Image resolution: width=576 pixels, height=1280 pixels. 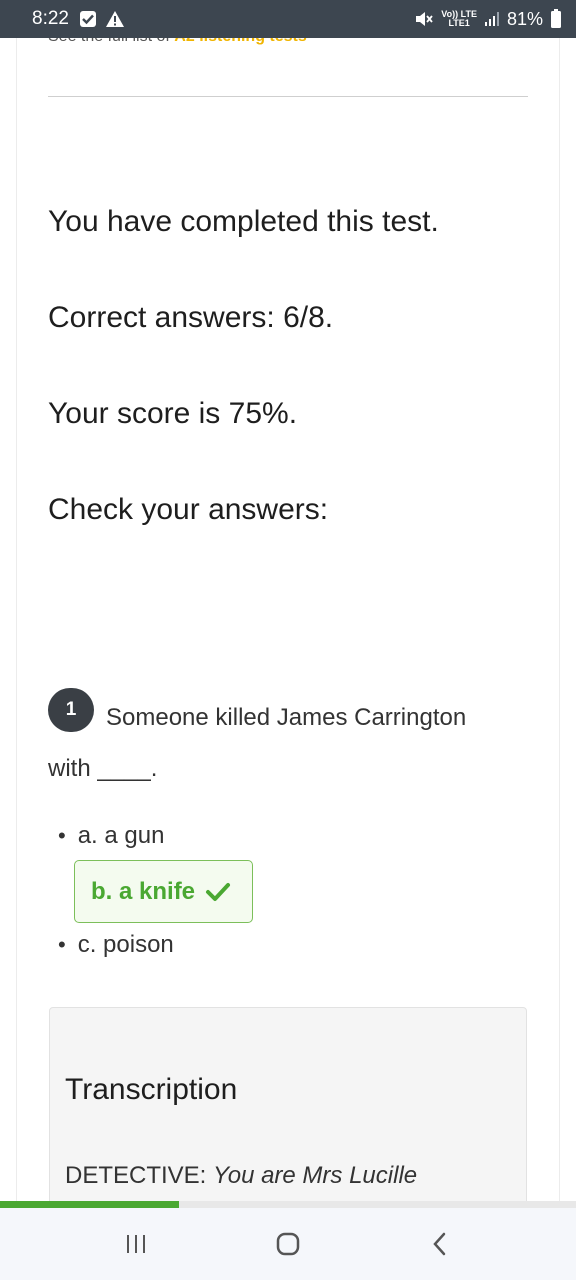 I want to click on option-a-label: a. a gun, so click(x=121, y=835).